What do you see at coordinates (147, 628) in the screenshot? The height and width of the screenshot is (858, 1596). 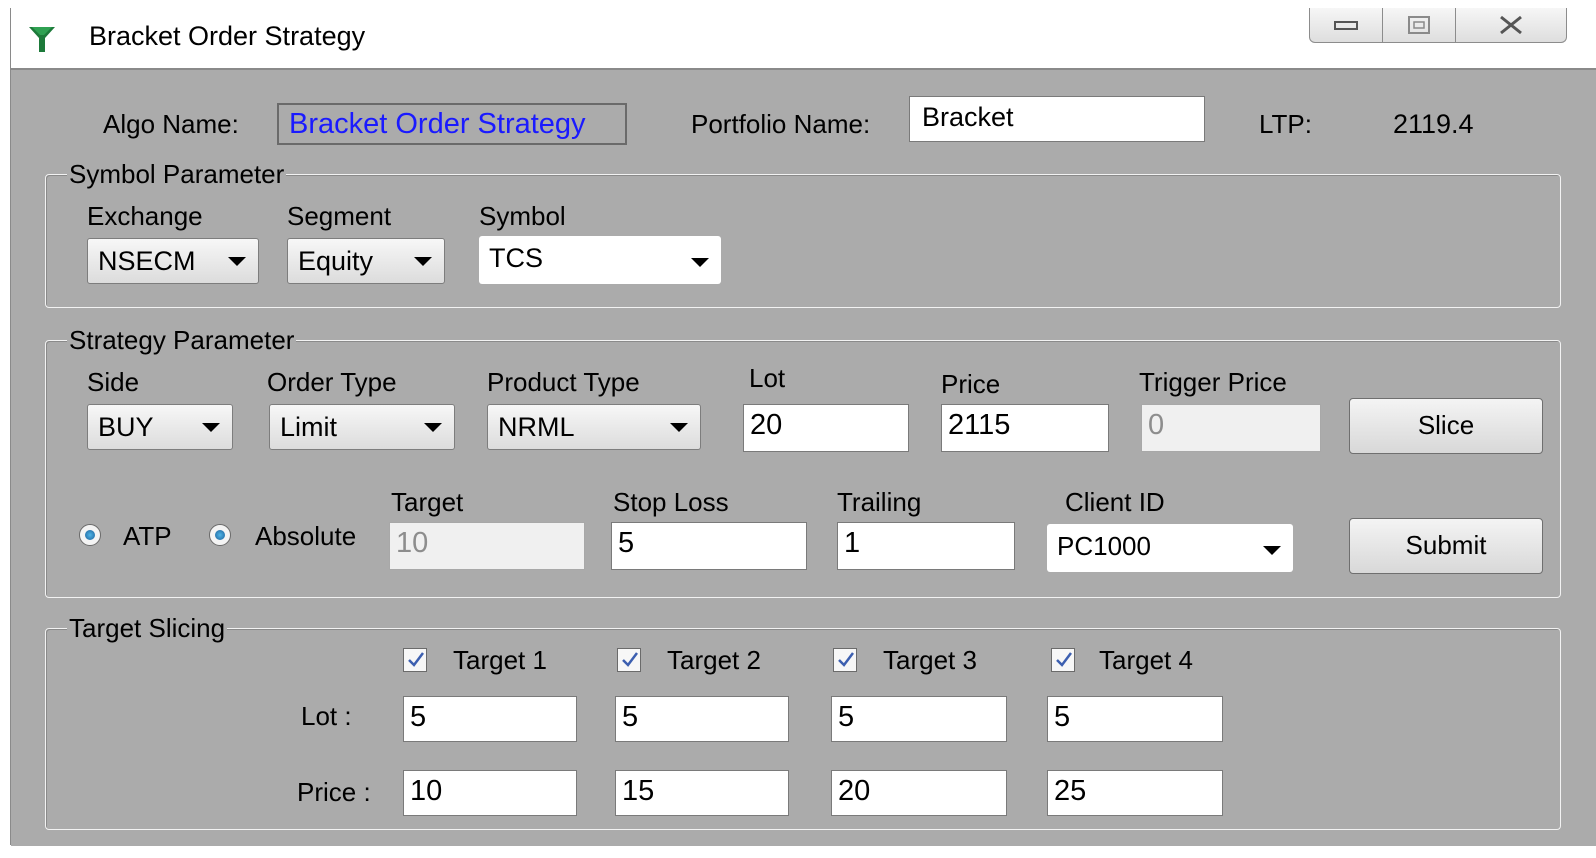 I see `target-slicing-title: Target Slicing` at bounding box center [147, 628].